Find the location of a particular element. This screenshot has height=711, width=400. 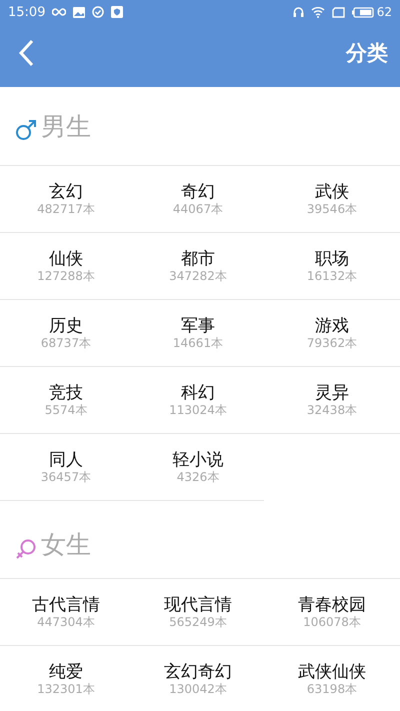

category-name: 玄幻奇幻 is located at coordinates (198, 672).